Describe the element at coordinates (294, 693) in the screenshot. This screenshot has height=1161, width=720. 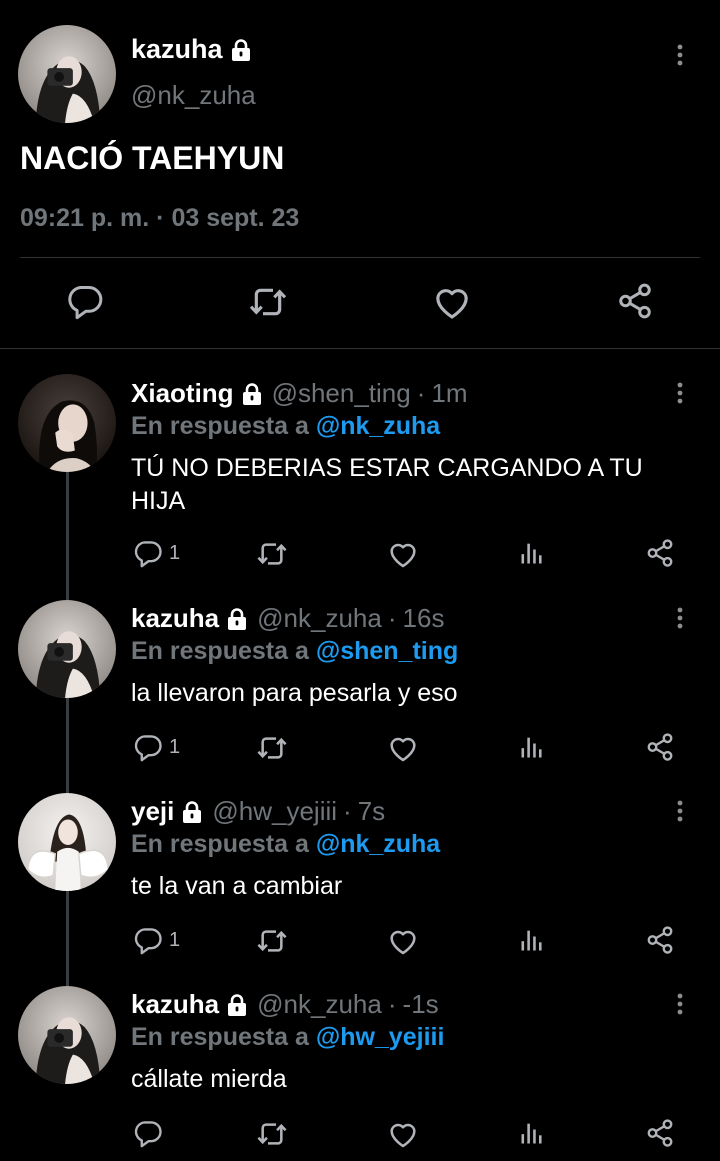
I see `reply-text: la llevaron para pesarla y eso` at that location.